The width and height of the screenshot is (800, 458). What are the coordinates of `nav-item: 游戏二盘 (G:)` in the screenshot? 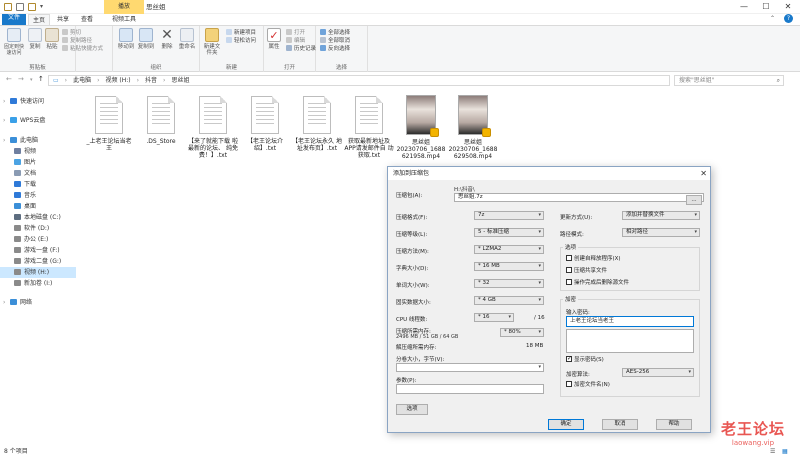 It's located at (38, 261).